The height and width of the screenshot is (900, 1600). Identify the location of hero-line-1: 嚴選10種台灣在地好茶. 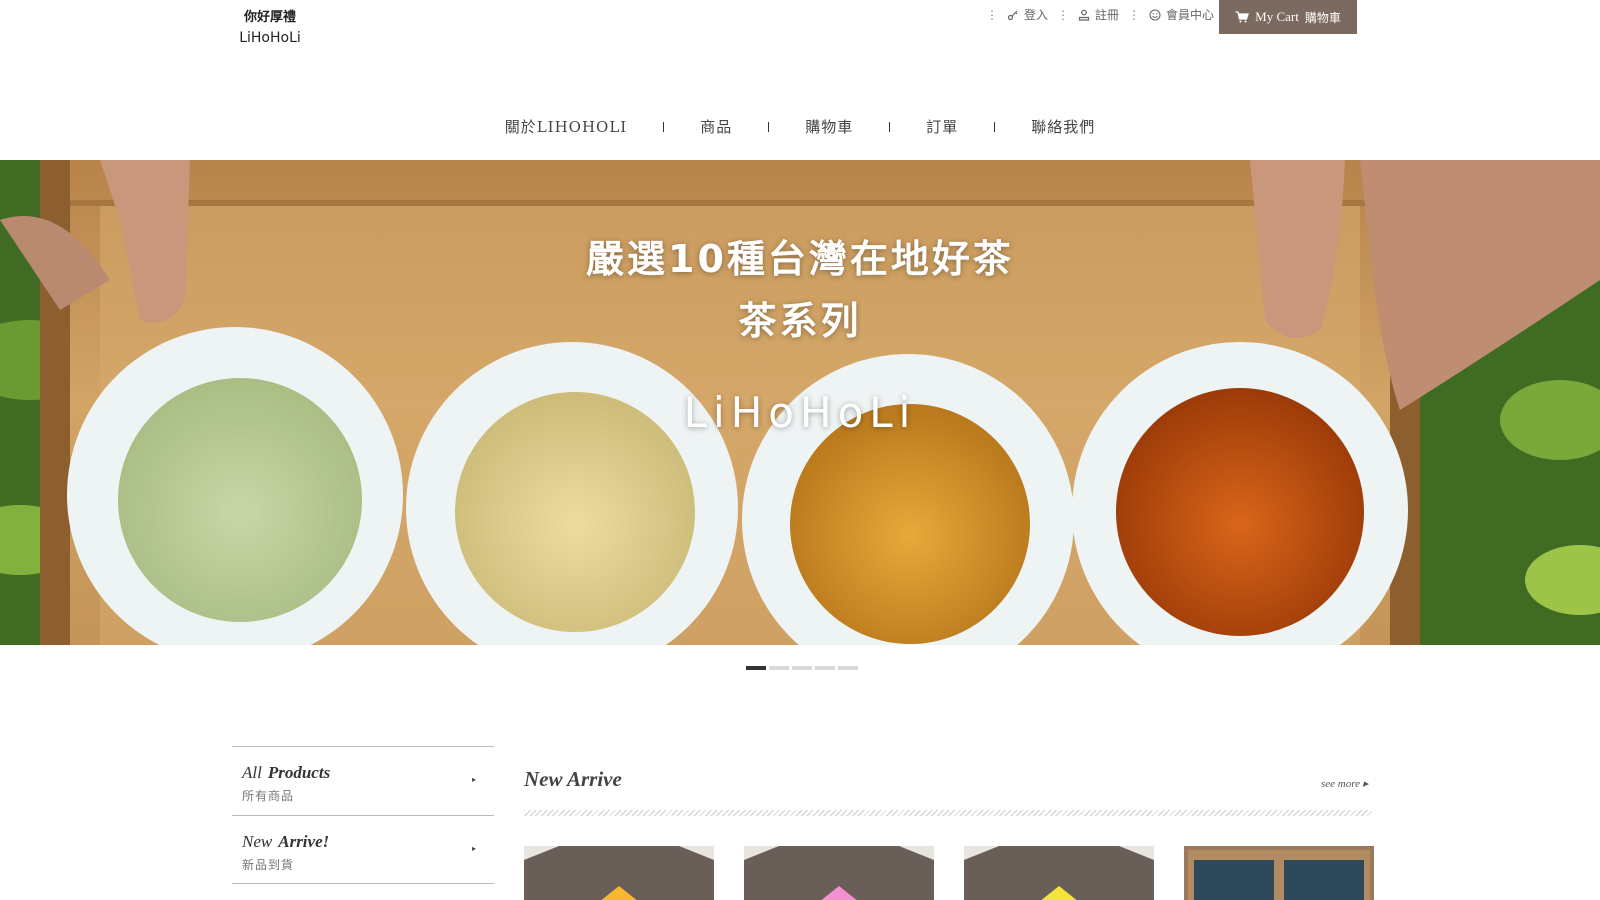
(800, 259).